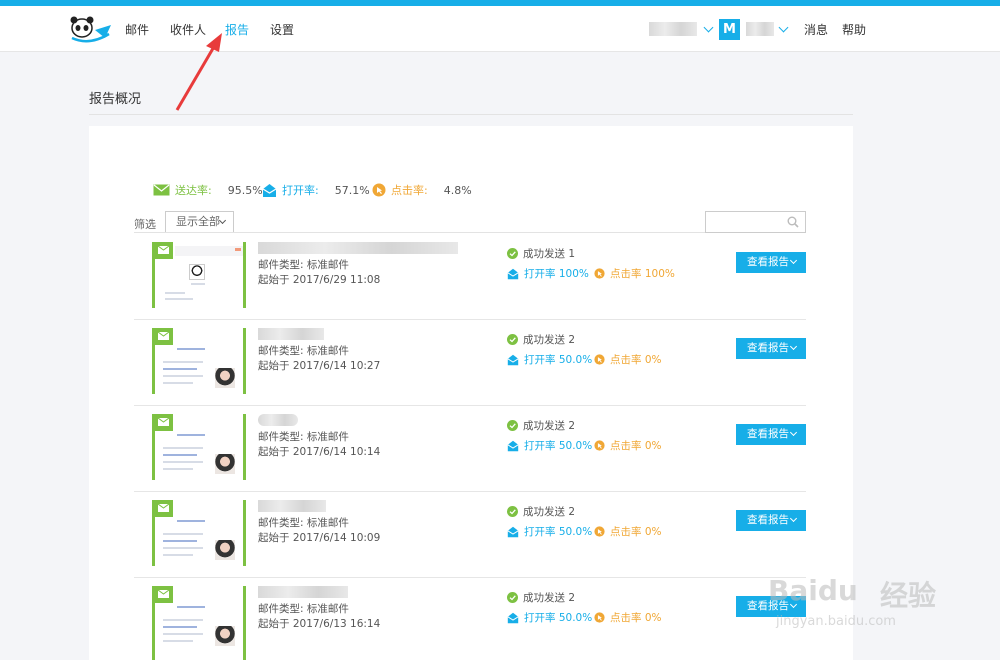  What do you see at coordinates (708, 27) in the screenshot?
I see `account-chevron-down-icon` at bounding box center [708, 27].